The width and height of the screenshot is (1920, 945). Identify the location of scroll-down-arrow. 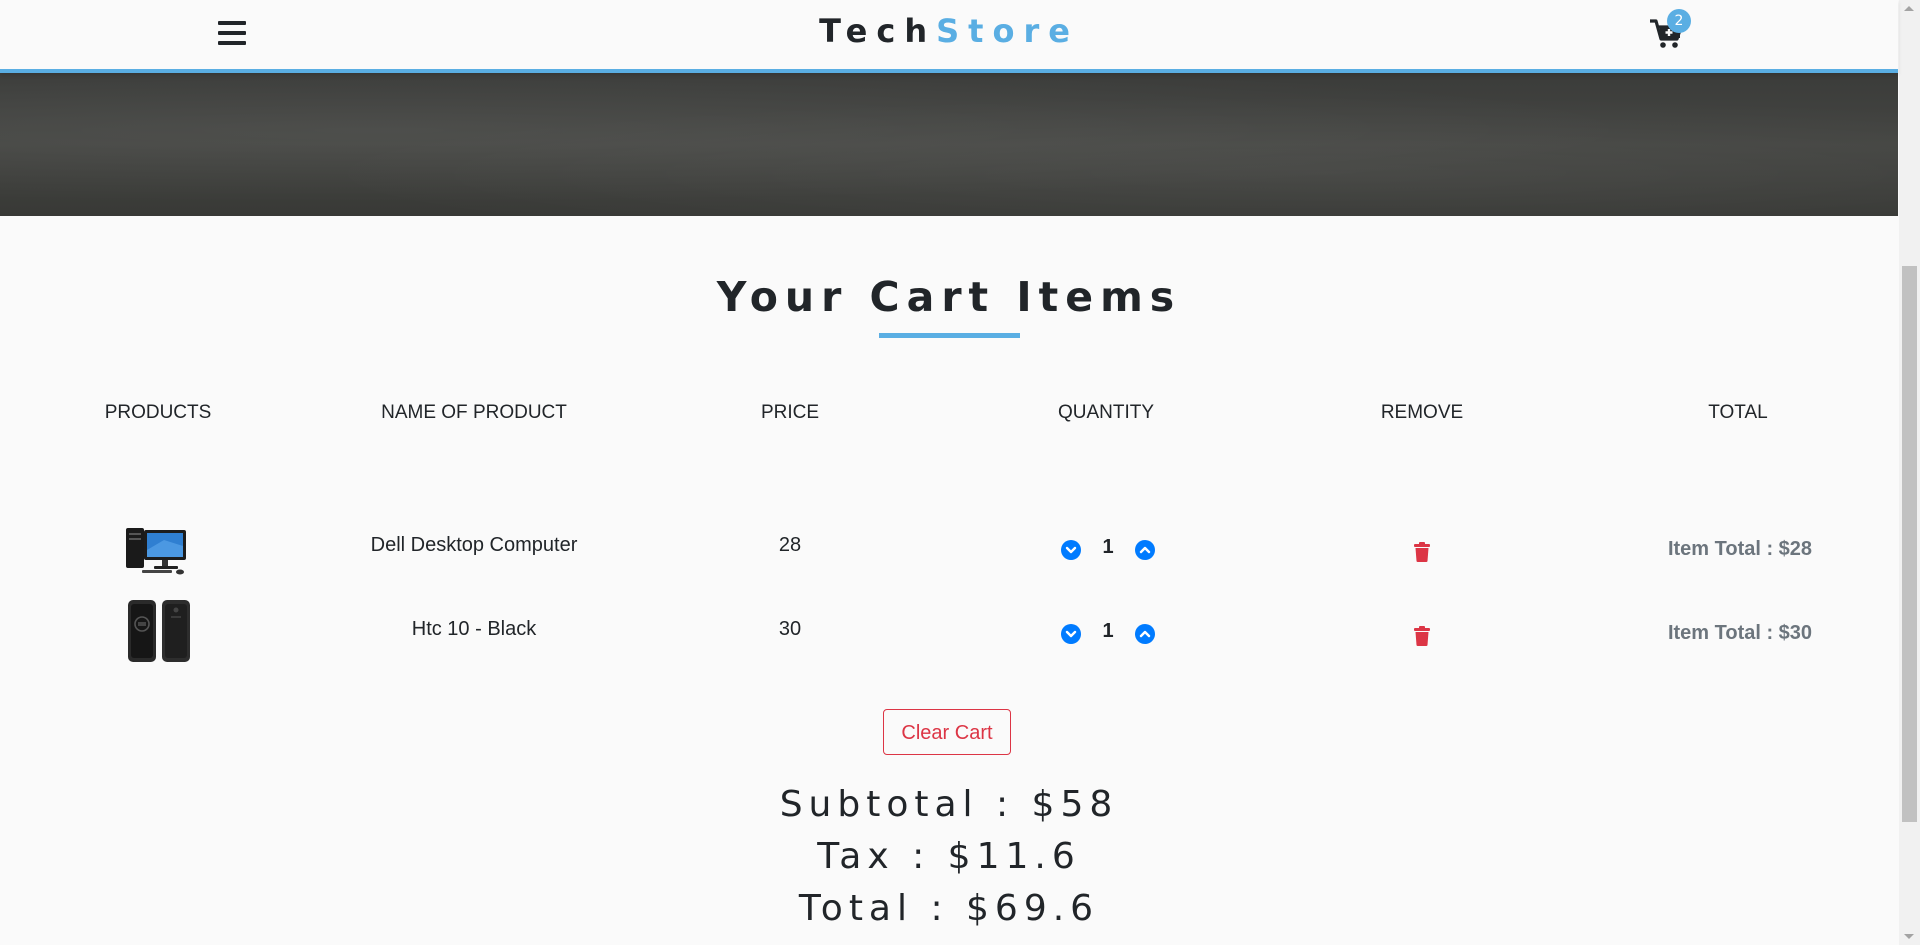
(1909, 936).